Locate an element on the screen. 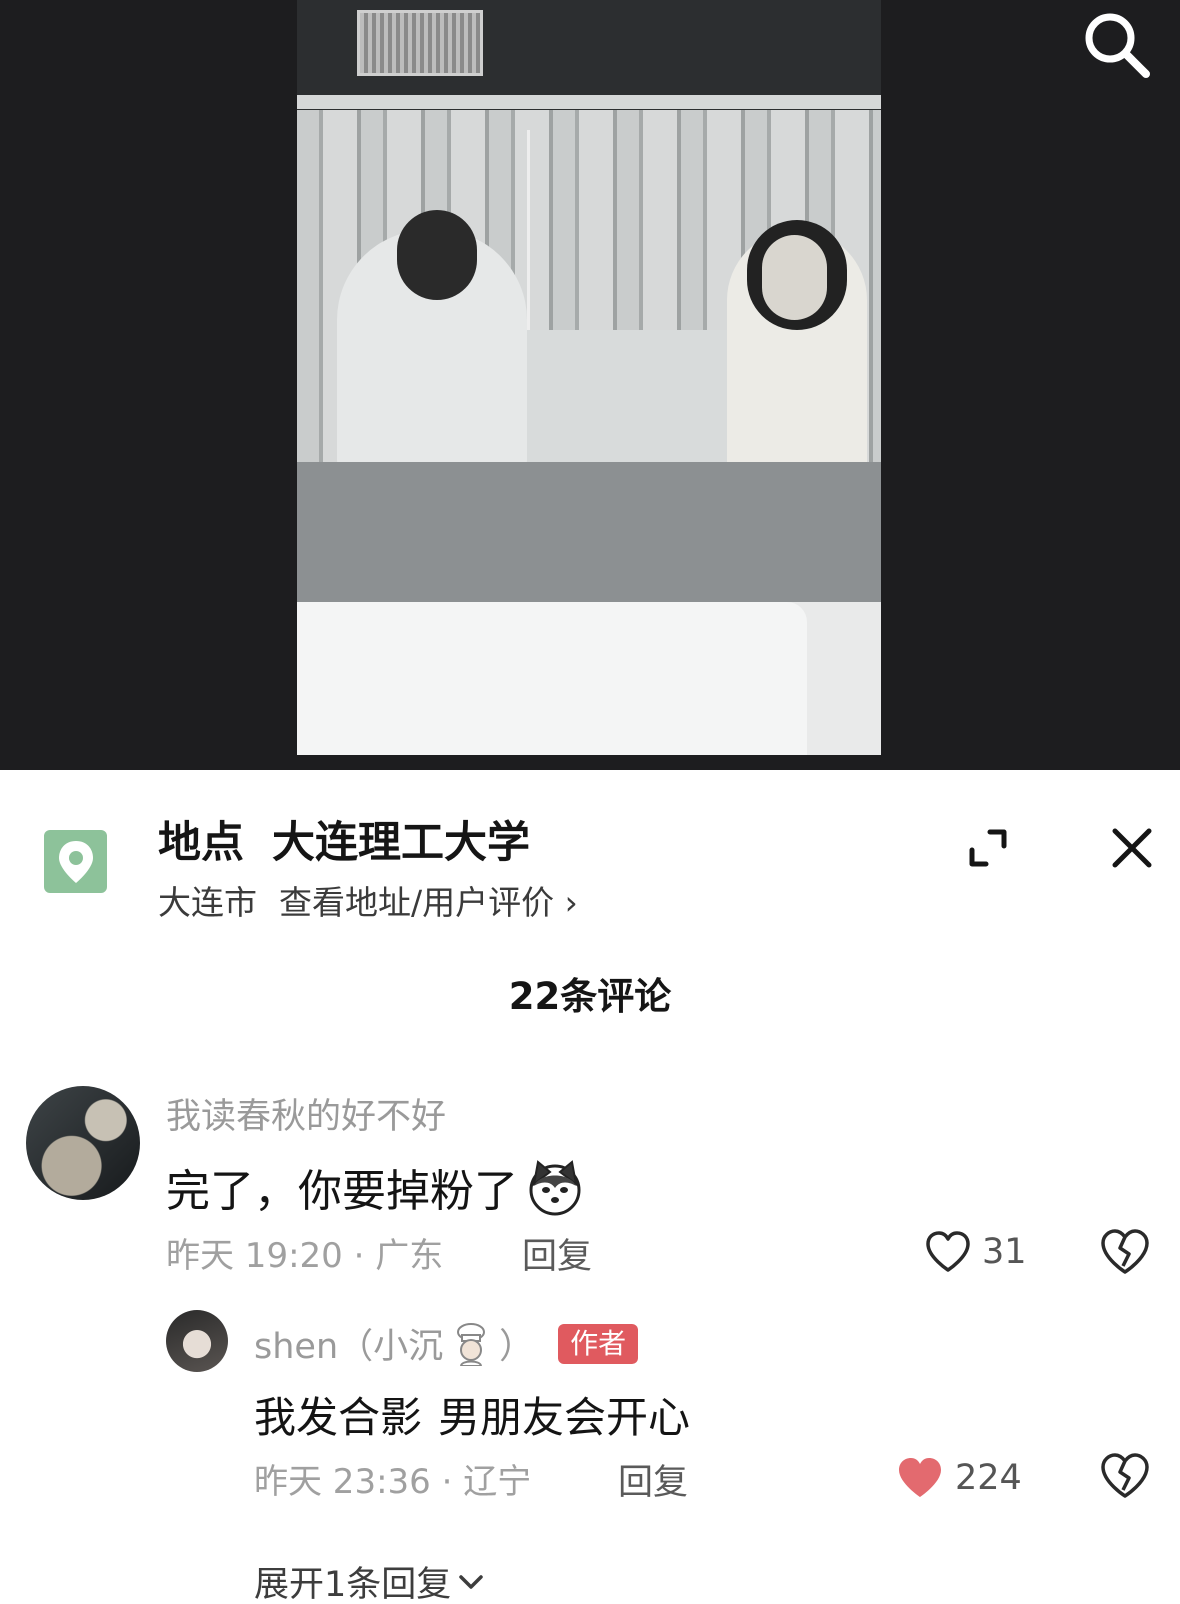 The height and width of the screenshot is (1604, 1180). reply-meta: 昨天 23:36 · 辽宁 is located at coordinates (393, 1482).